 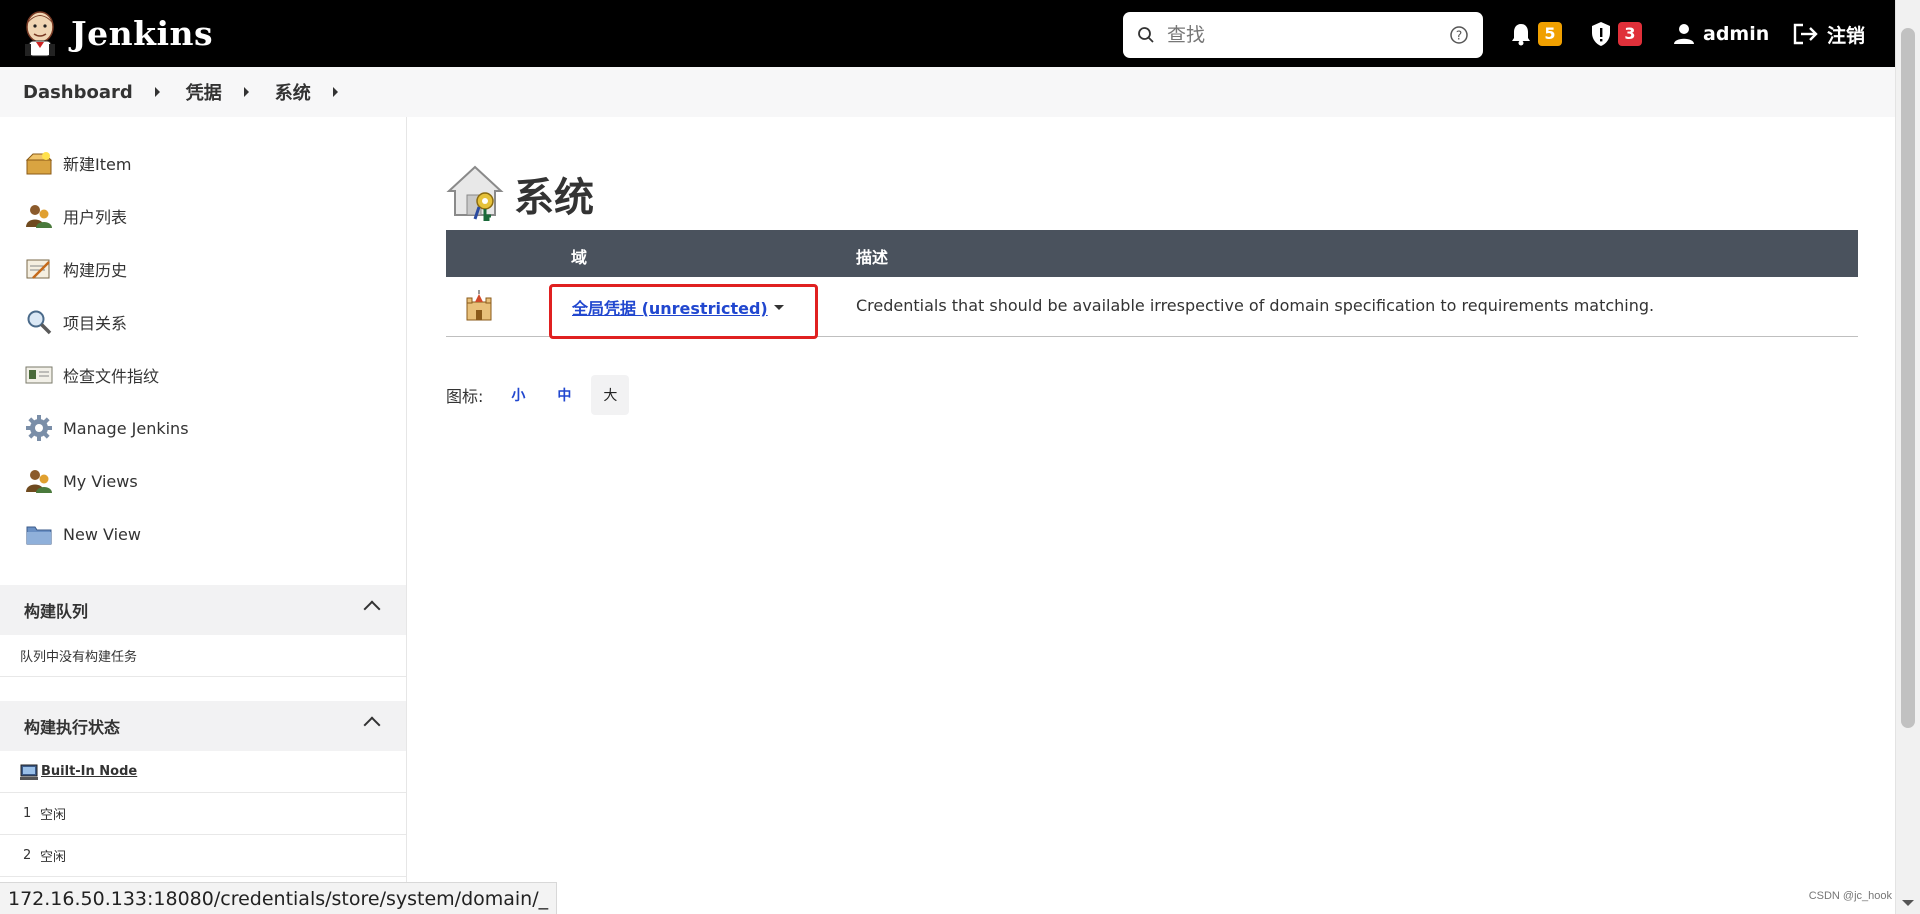 I want to click on sidebar-item-label: New View, so click(x=102, y=534).